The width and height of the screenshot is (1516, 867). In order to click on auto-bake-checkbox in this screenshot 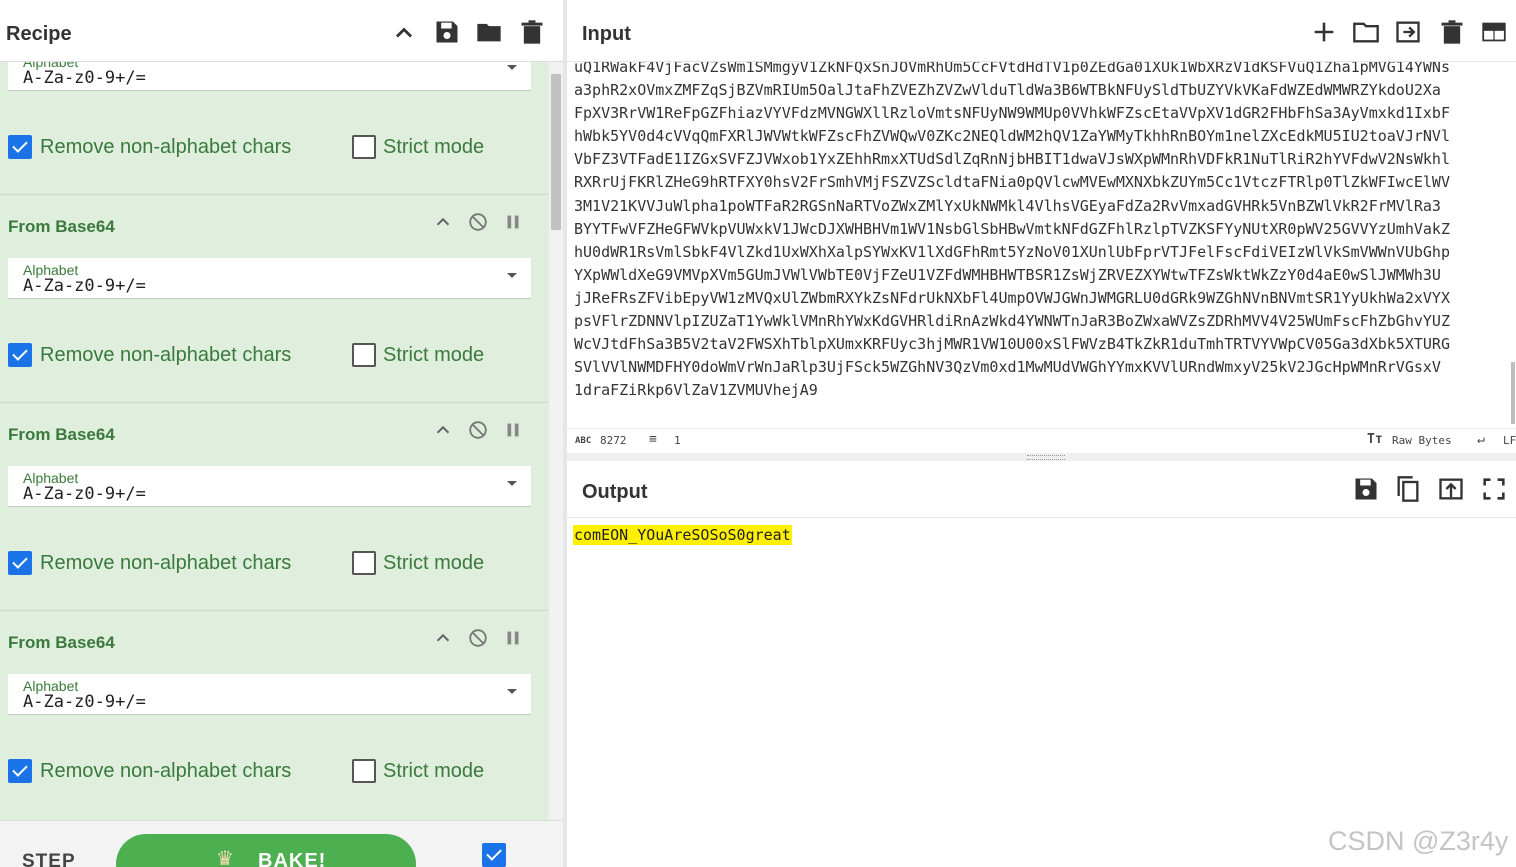, I will do `click(494, 855)`.